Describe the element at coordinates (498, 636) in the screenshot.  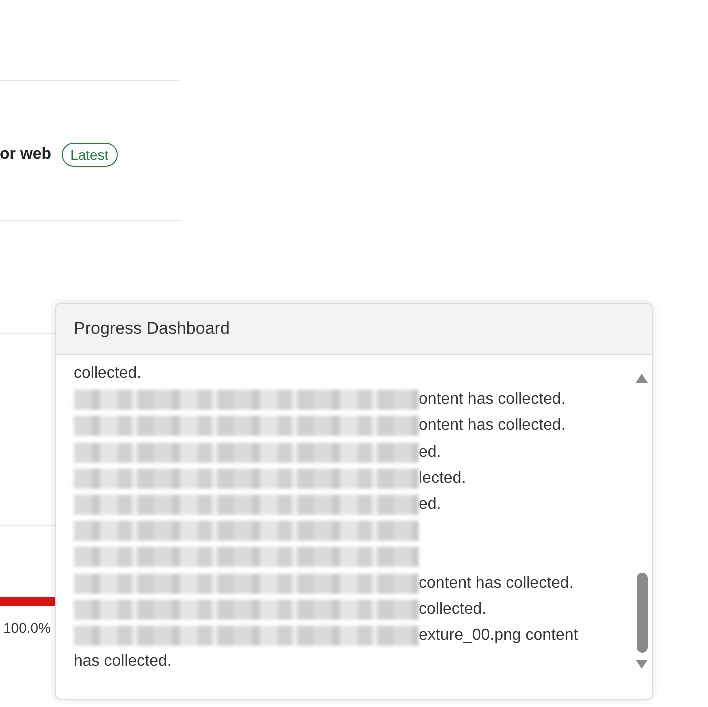
I see `log-text: exture_00.png content` at that location.